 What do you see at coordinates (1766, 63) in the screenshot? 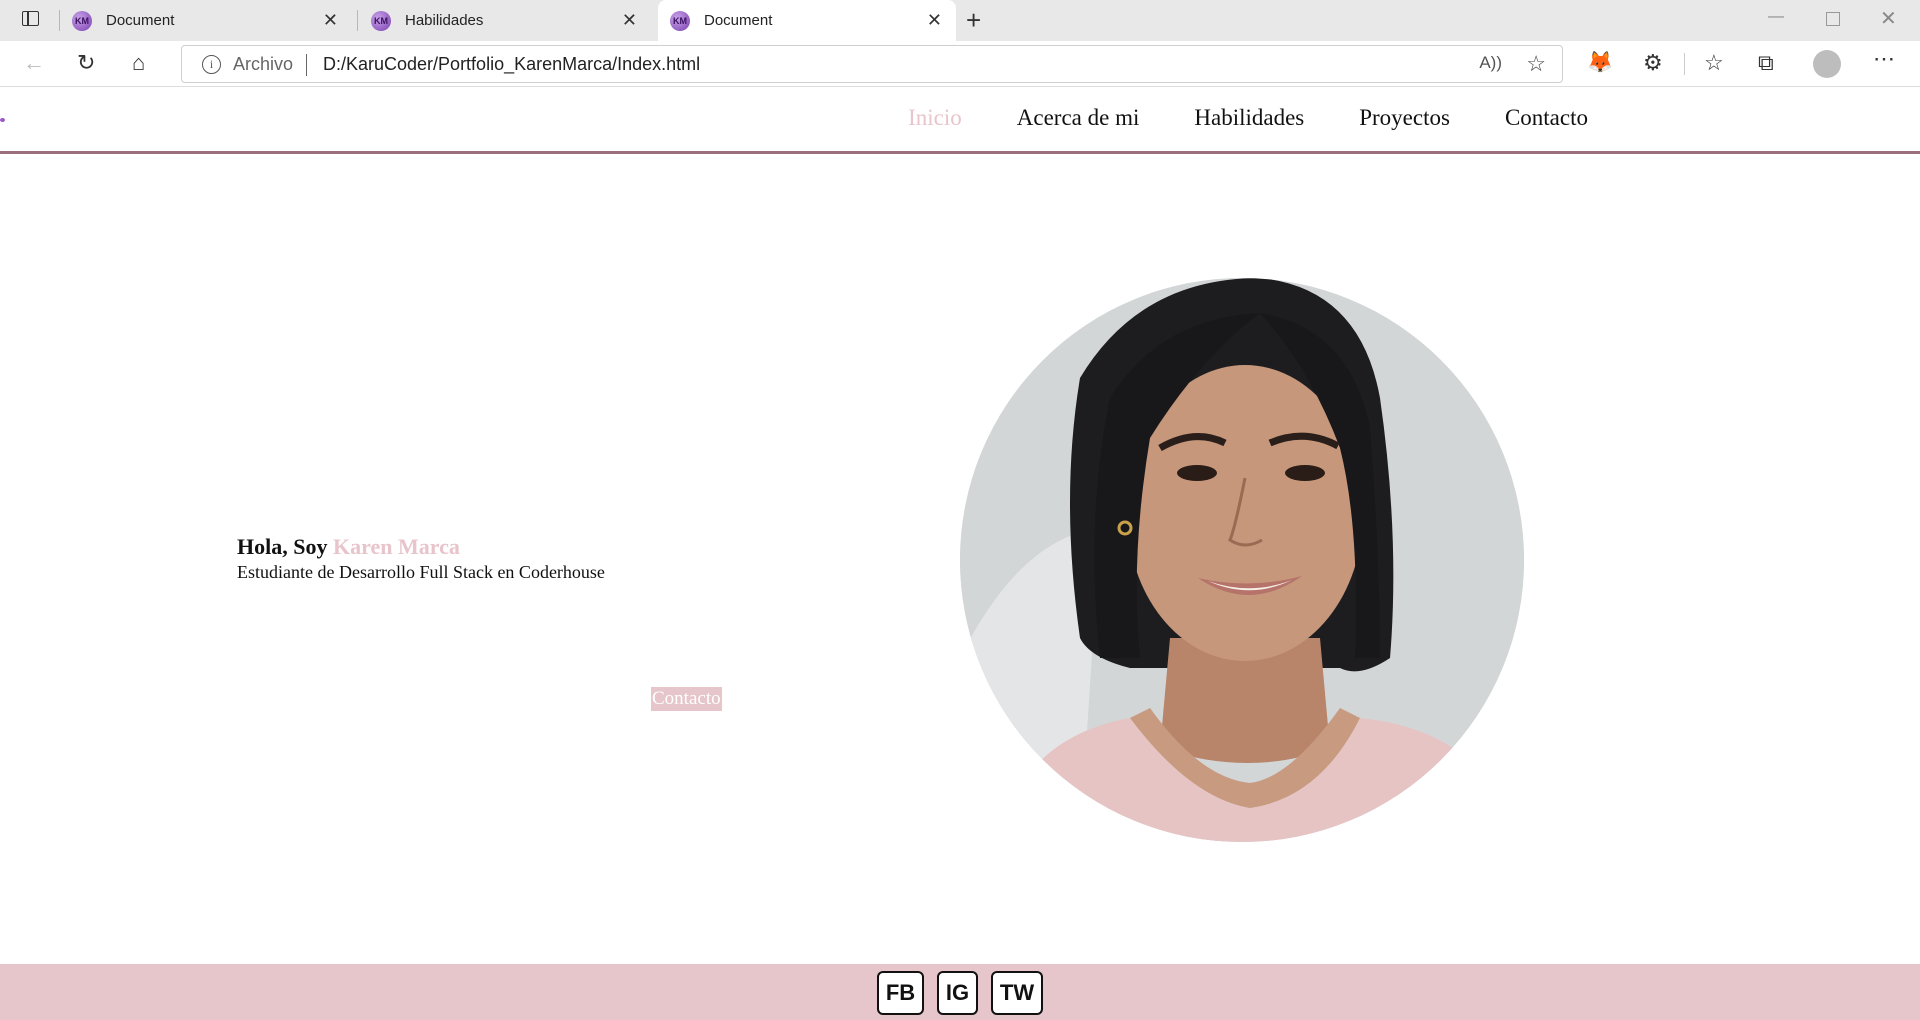
I see `collections-icon: ⧉` at bounding box center [1766, 63].